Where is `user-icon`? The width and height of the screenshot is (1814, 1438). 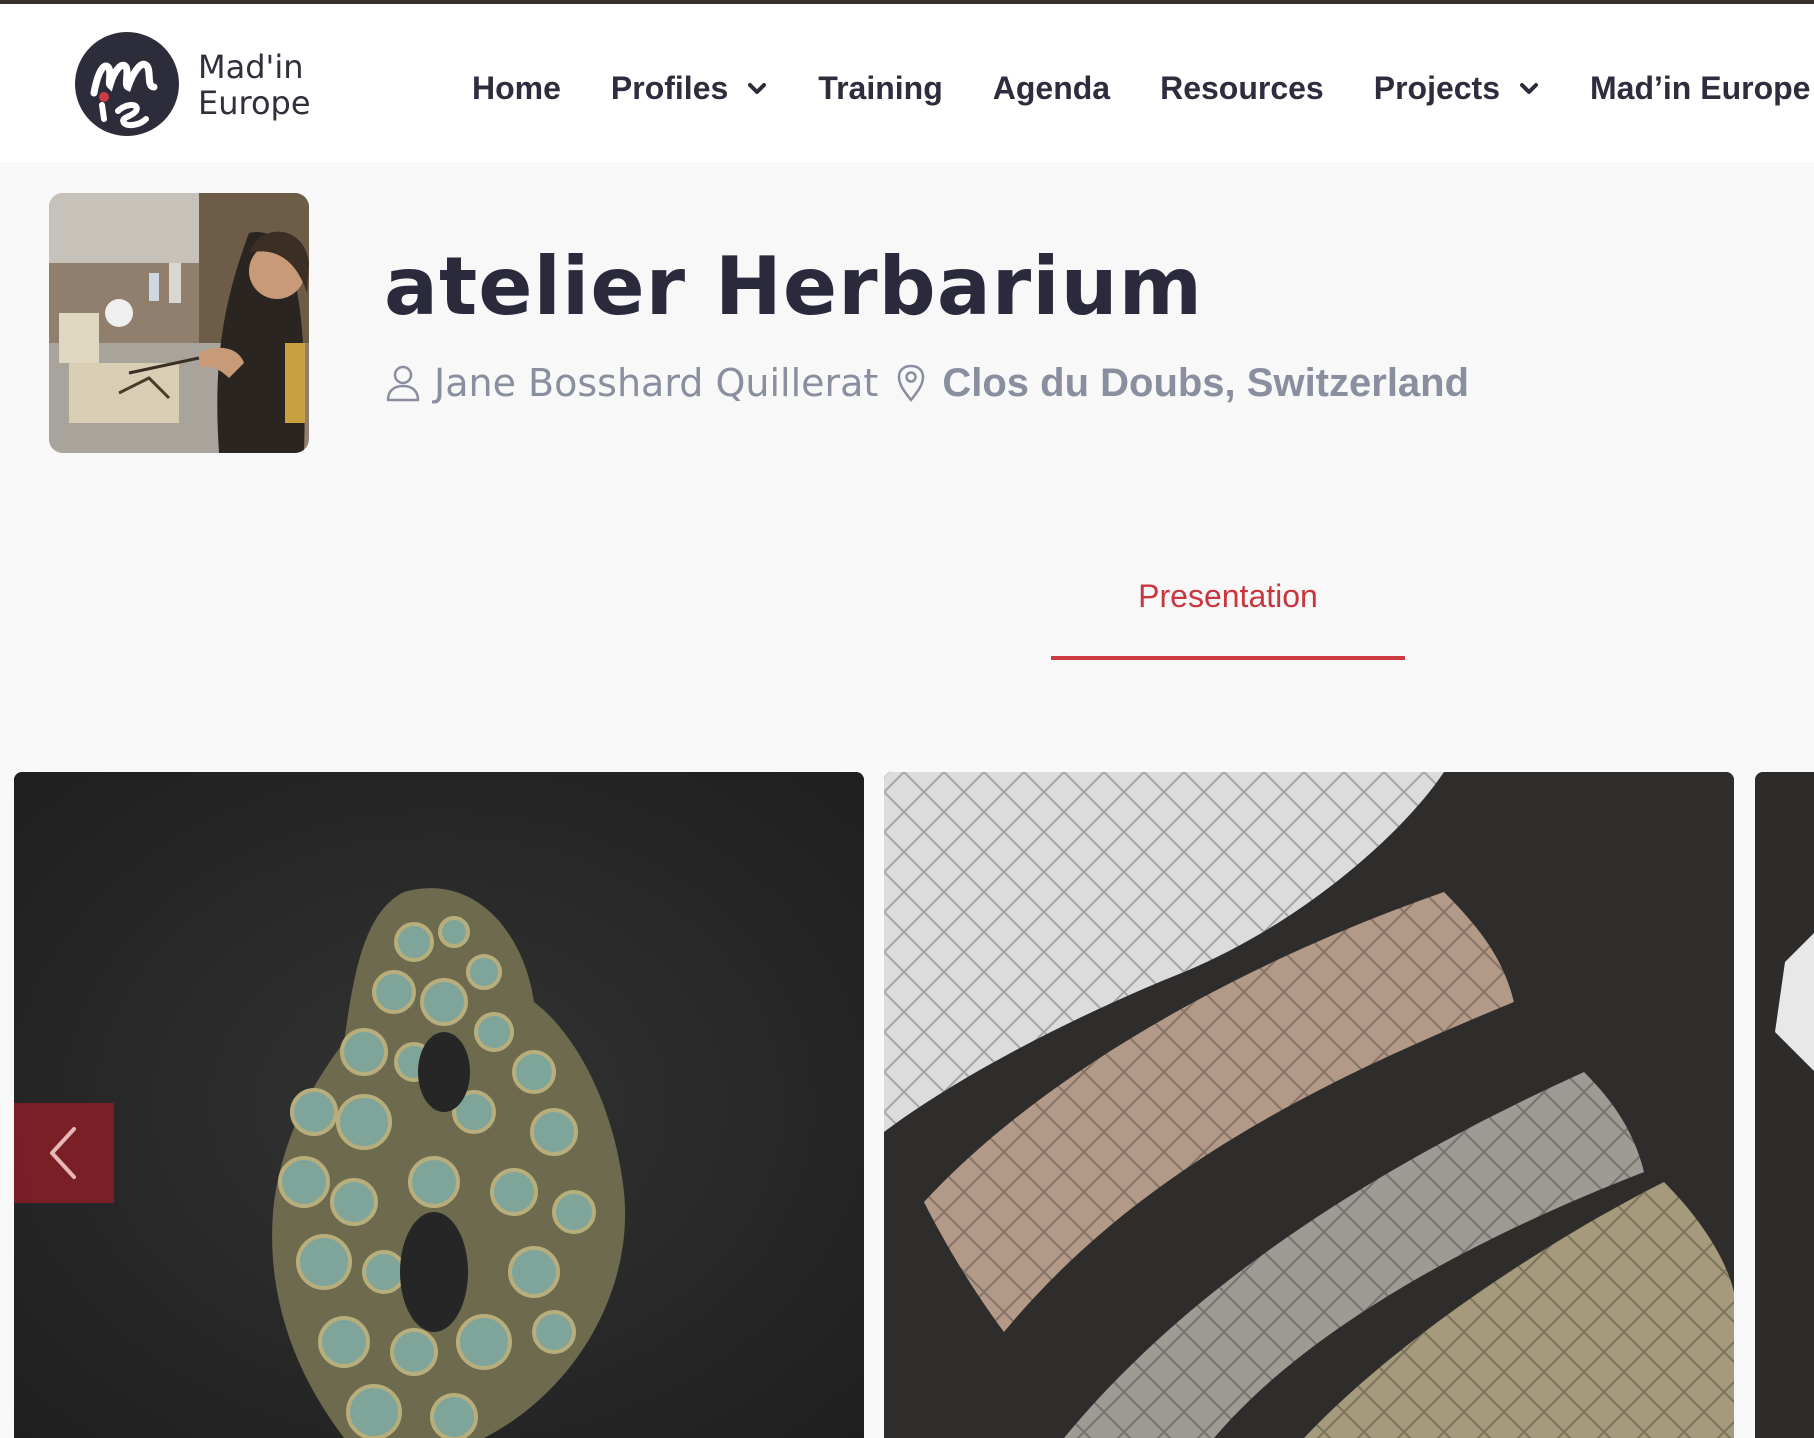 user-icon is located at coordinates (403, 383).